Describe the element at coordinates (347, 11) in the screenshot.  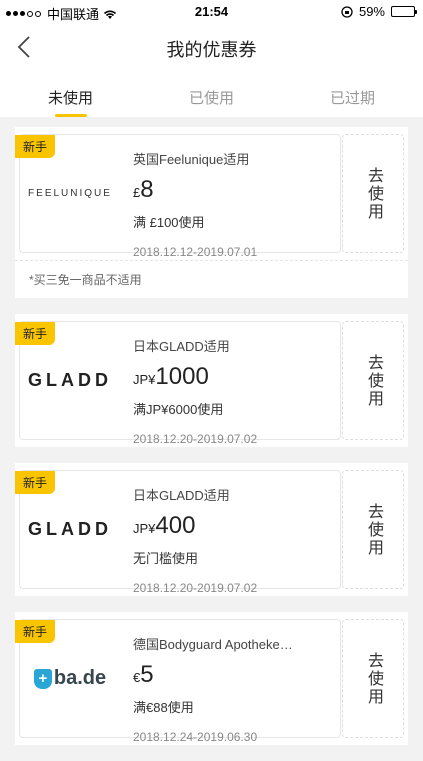
I see `orientation-lock-icon` at that location.